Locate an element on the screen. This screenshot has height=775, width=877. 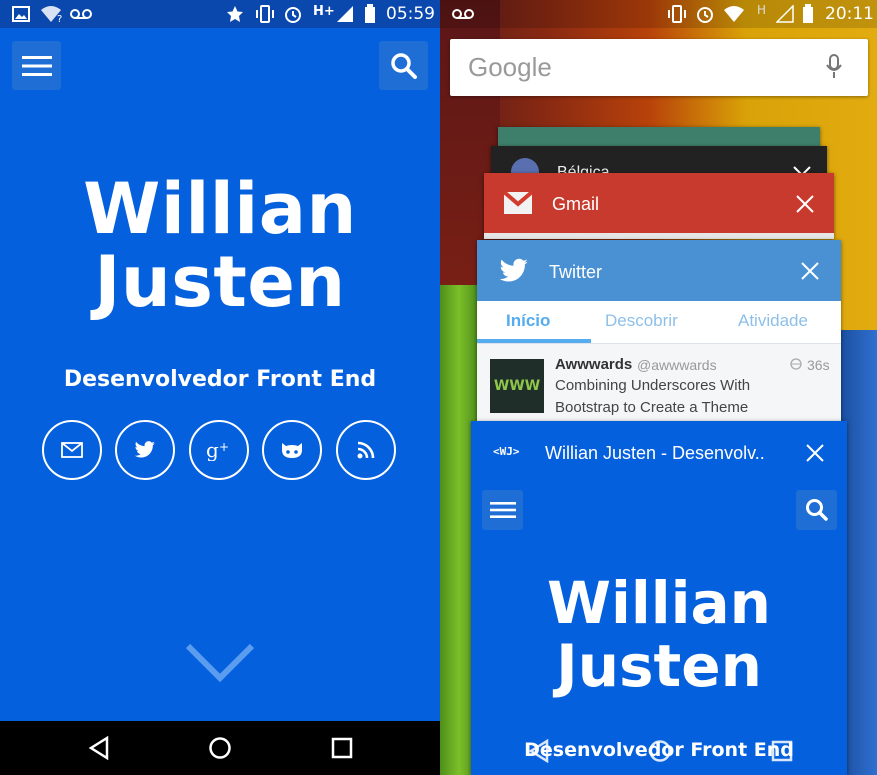
tweet-time: 36s is located at coordinates (818, 365).